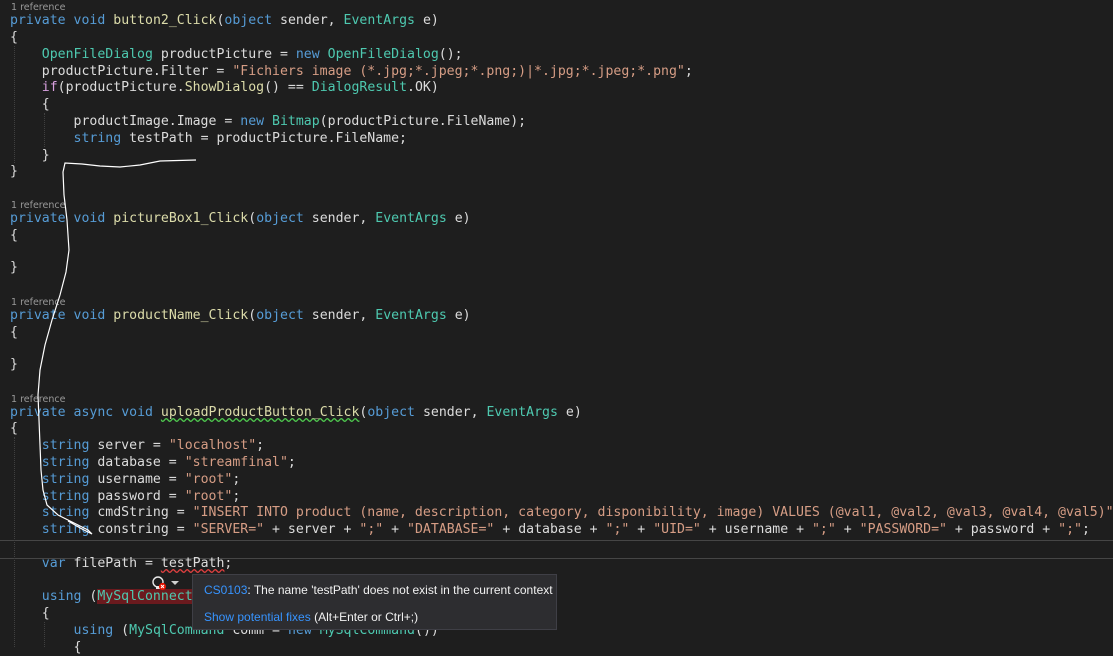  I want to click on code-token: username =, so click(137, 479).